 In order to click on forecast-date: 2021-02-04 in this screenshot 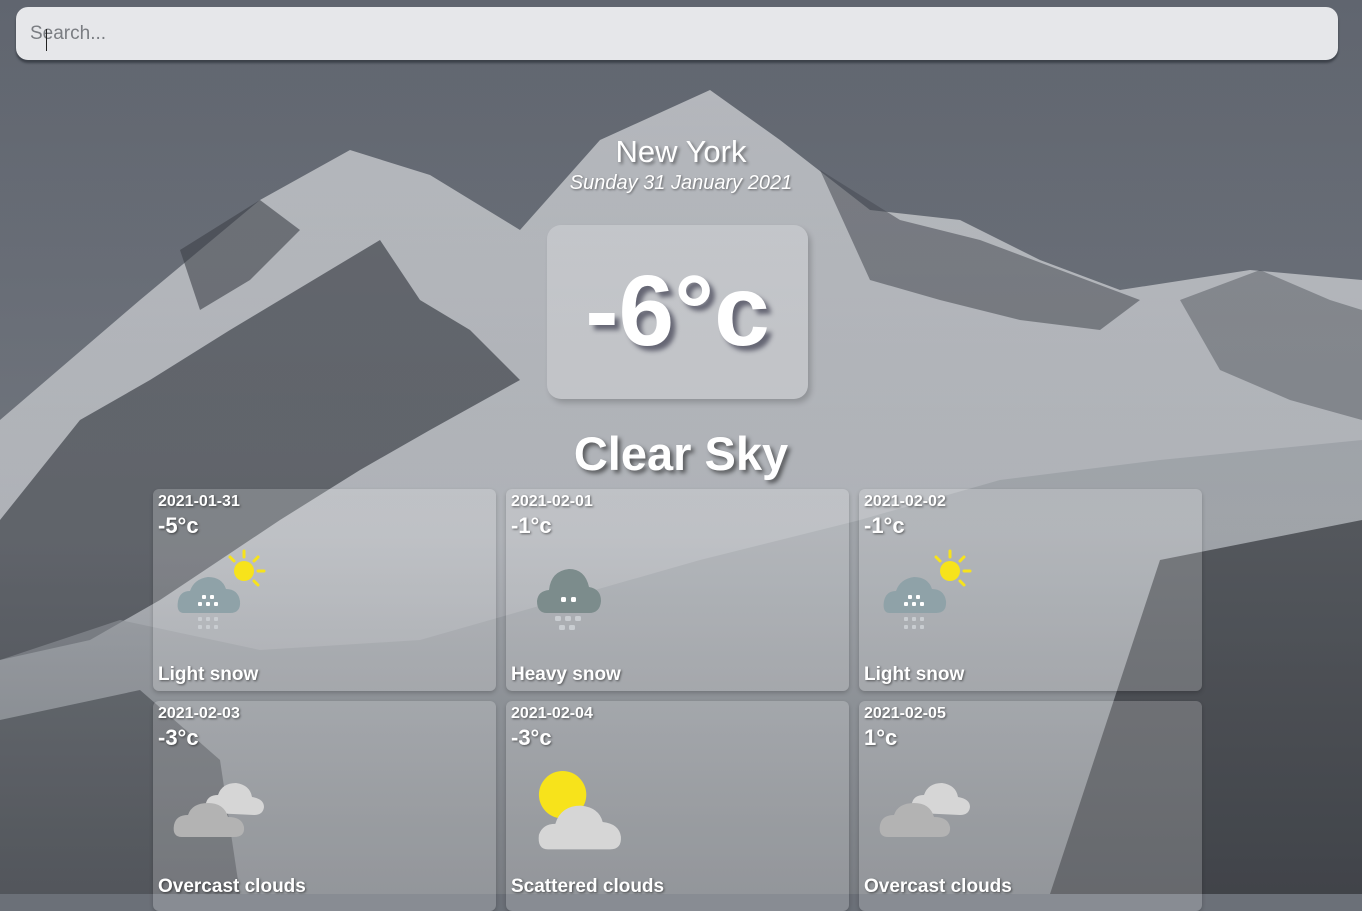, I will do `click(552, 713)`.